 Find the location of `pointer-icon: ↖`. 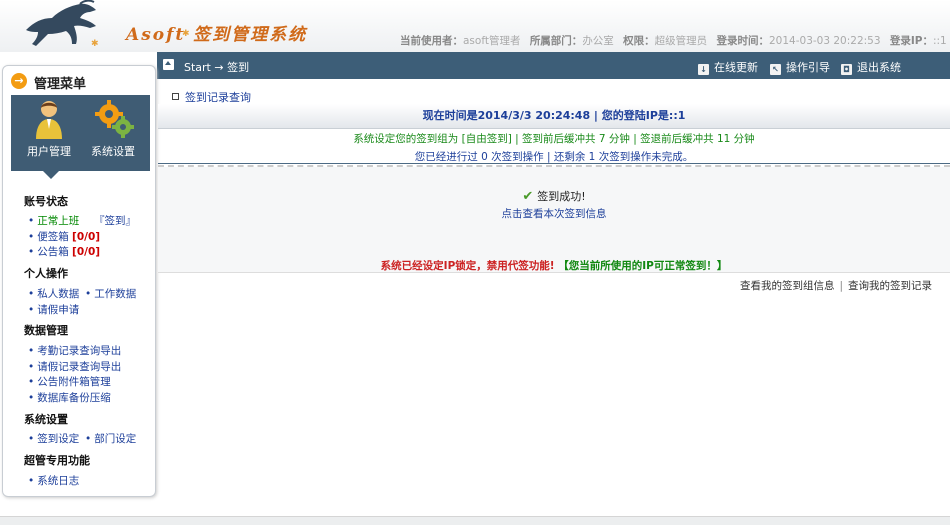

pointer-icon: ↖ is located at coordinates (775, 69).